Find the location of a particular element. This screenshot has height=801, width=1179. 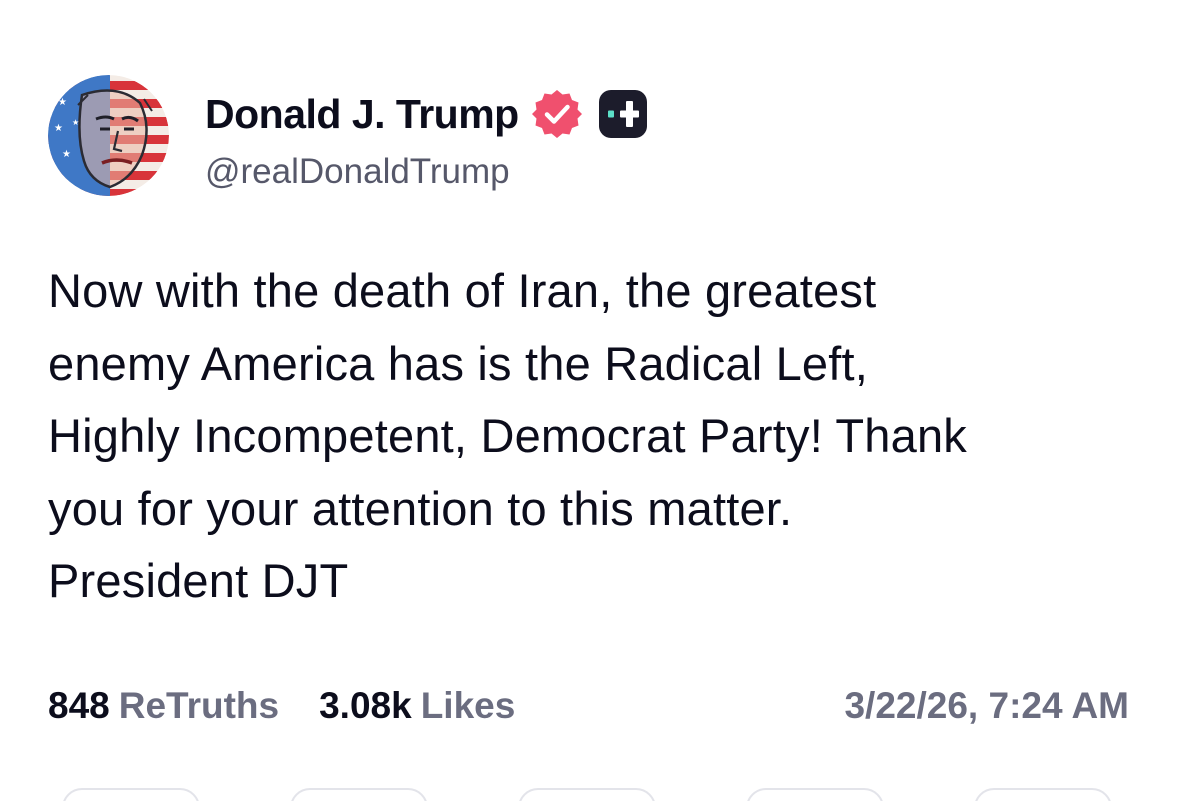

action-bar is located at coordinates (589, 794).